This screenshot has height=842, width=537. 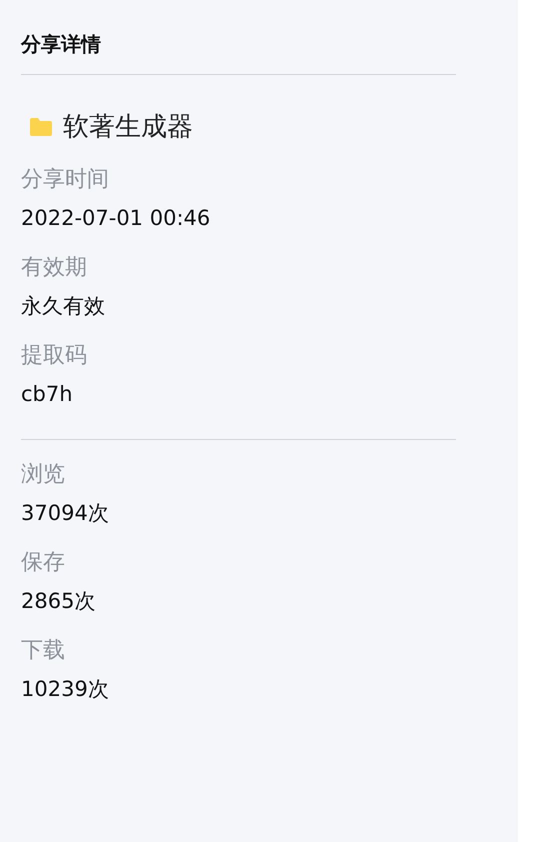 I want to click on stat-label: 浏览, so click(x=43, y=475).